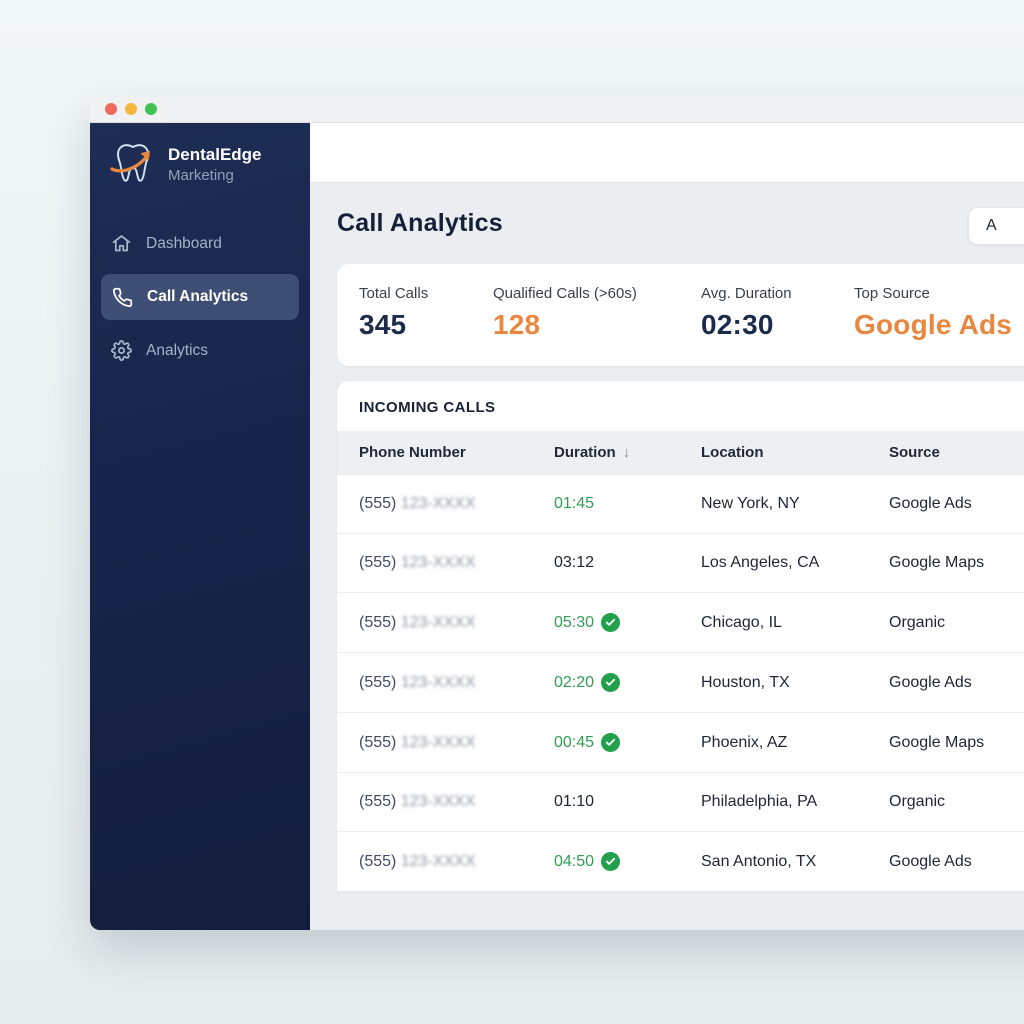  Describe the element at coordinates (574, 742) in the screenshot. I see `duration-value: 00:45` at that location.